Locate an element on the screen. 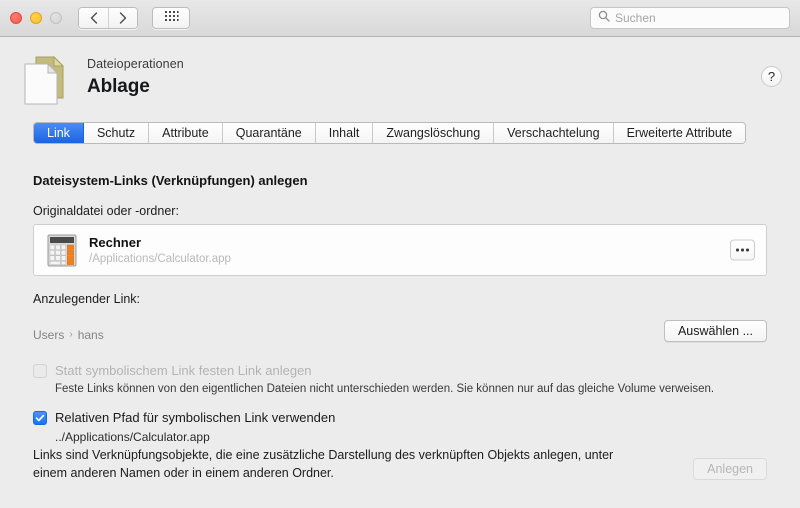  chevron-left-icon is located at coordinates (94, 18).